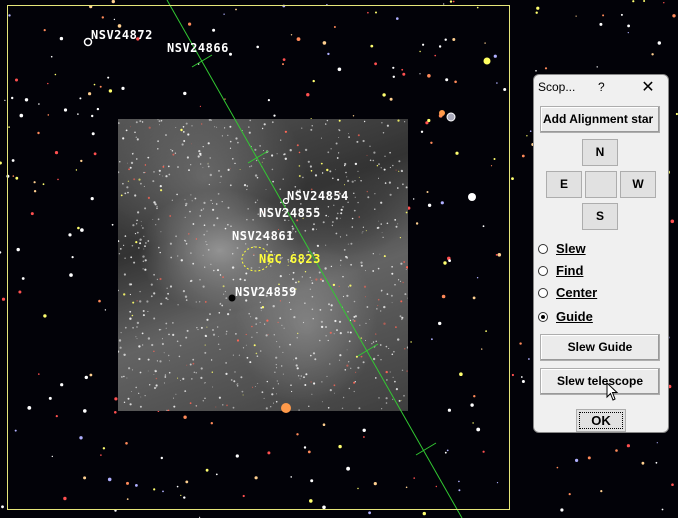 Image resolution: width=678 pixels, height=518 pixels. I want to click on help-button: ?, so click(601, 87).